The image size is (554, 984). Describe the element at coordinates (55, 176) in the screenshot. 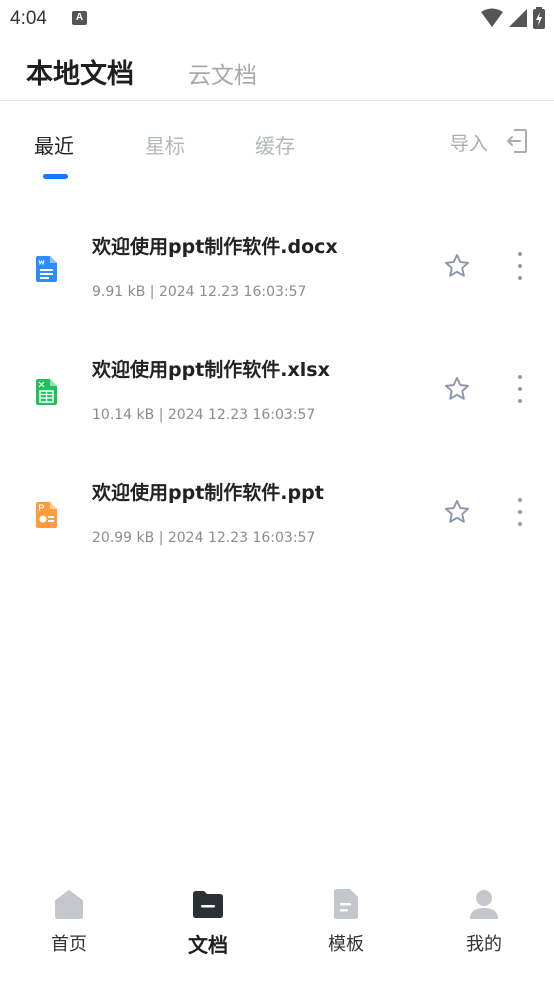

I see `subtab-indicator` at that location.